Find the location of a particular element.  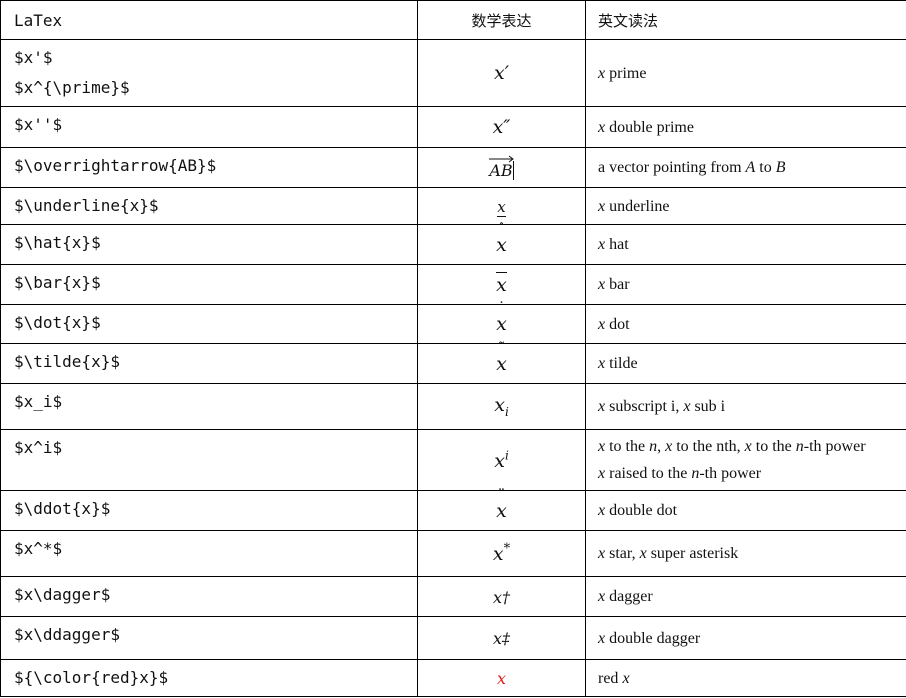

english-reading: a vector pointing from A to B is located at coordinates (745, 167).